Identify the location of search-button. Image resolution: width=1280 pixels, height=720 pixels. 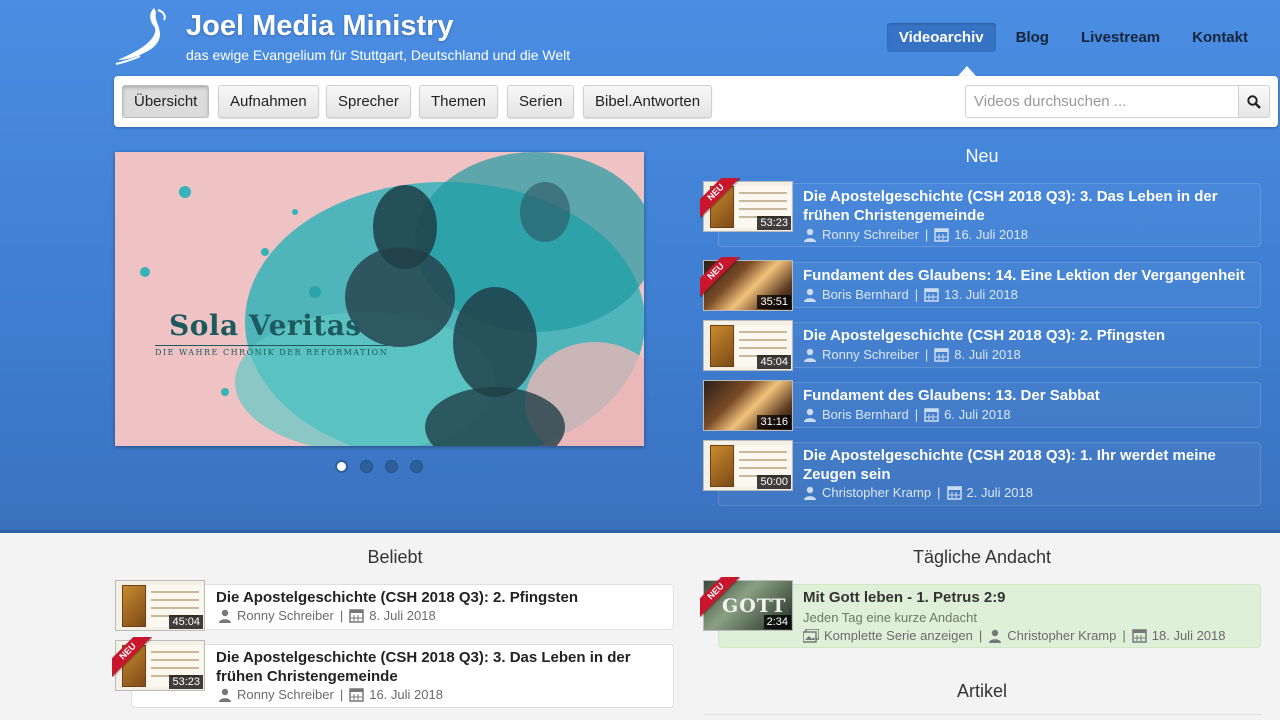
(1254, 101).